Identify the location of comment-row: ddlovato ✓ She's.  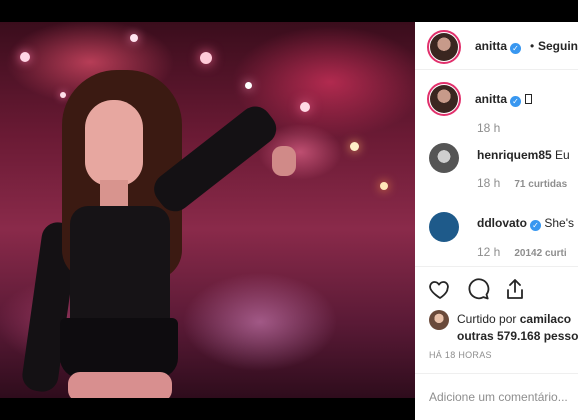
(525, 223).